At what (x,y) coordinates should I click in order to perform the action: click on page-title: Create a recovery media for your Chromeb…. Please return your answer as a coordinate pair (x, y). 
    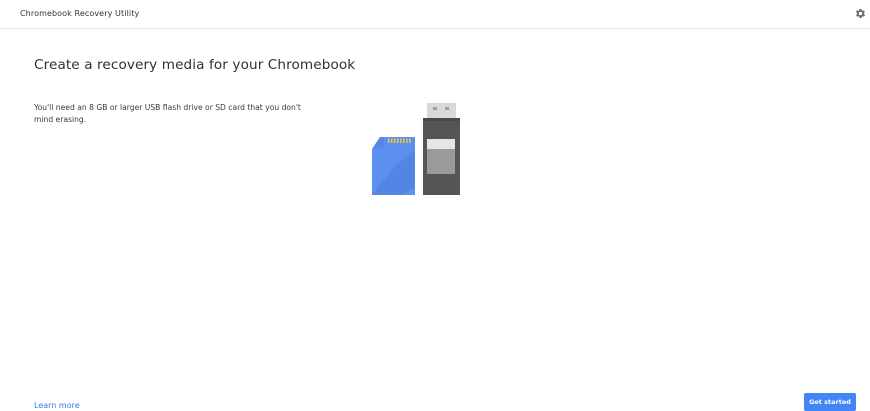
    Looking at the image, I should click on (195, 65).